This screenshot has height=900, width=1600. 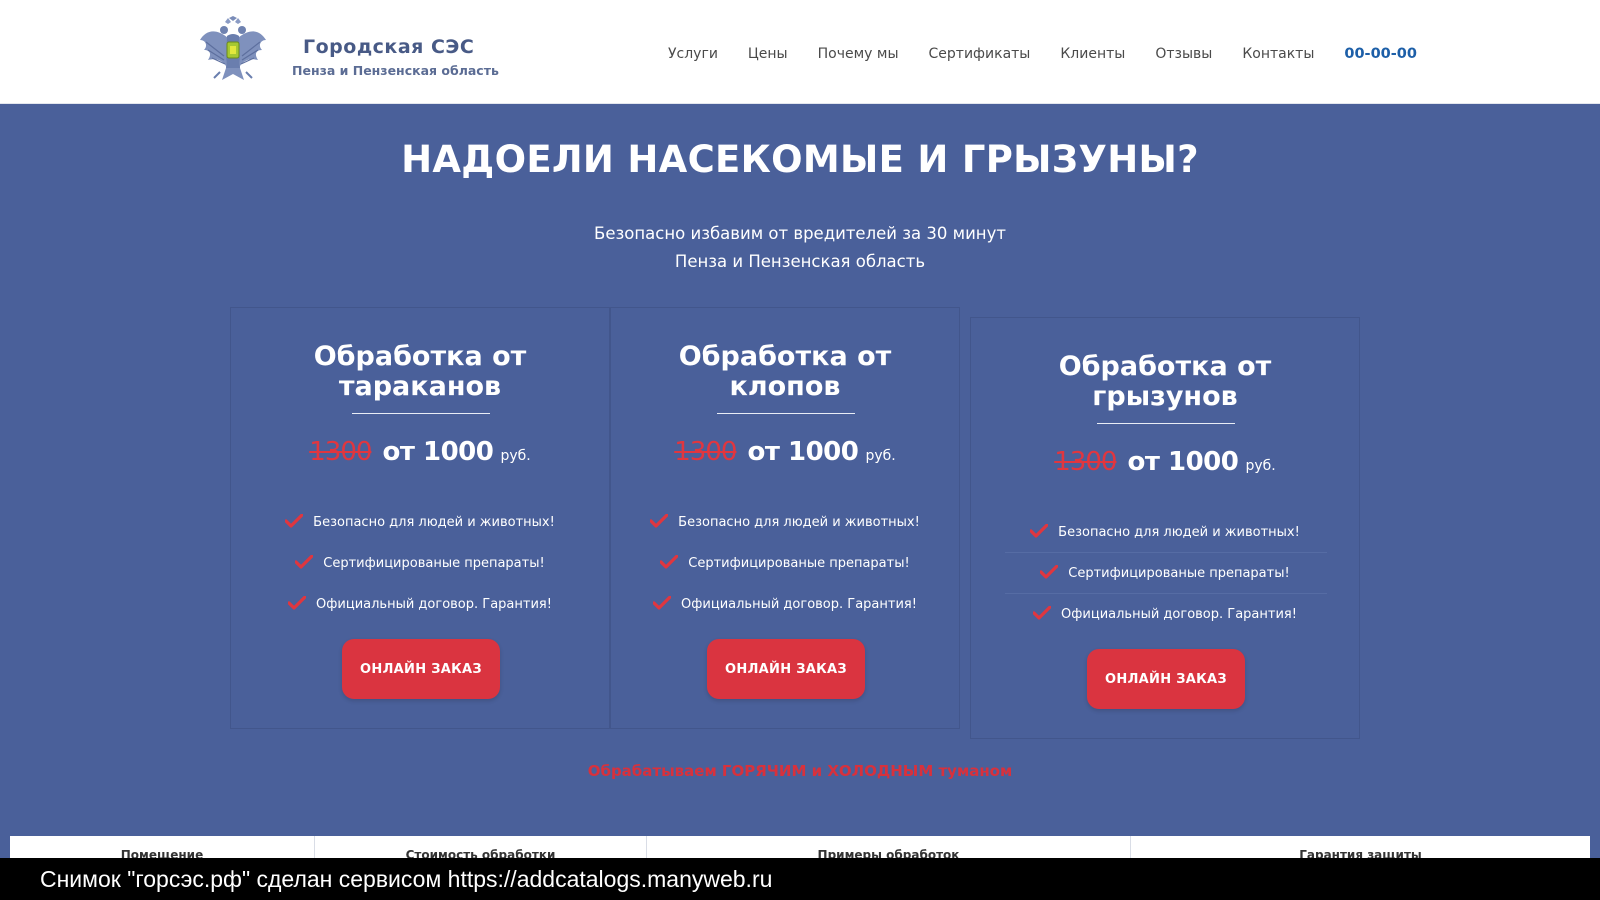 I want to click on card-title-line2: грызунов, so click(x=1165, y=396).